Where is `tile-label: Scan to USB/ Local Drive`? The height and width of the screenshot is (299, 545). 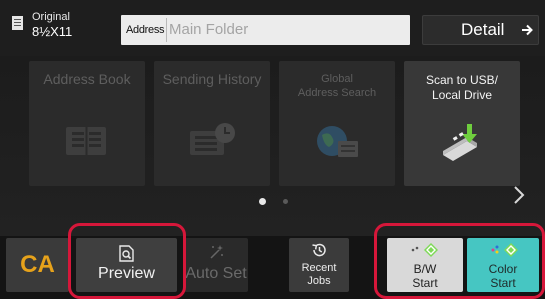
tile-label: Scan to USB/ Local Drive is located at coordinates (462, 88).